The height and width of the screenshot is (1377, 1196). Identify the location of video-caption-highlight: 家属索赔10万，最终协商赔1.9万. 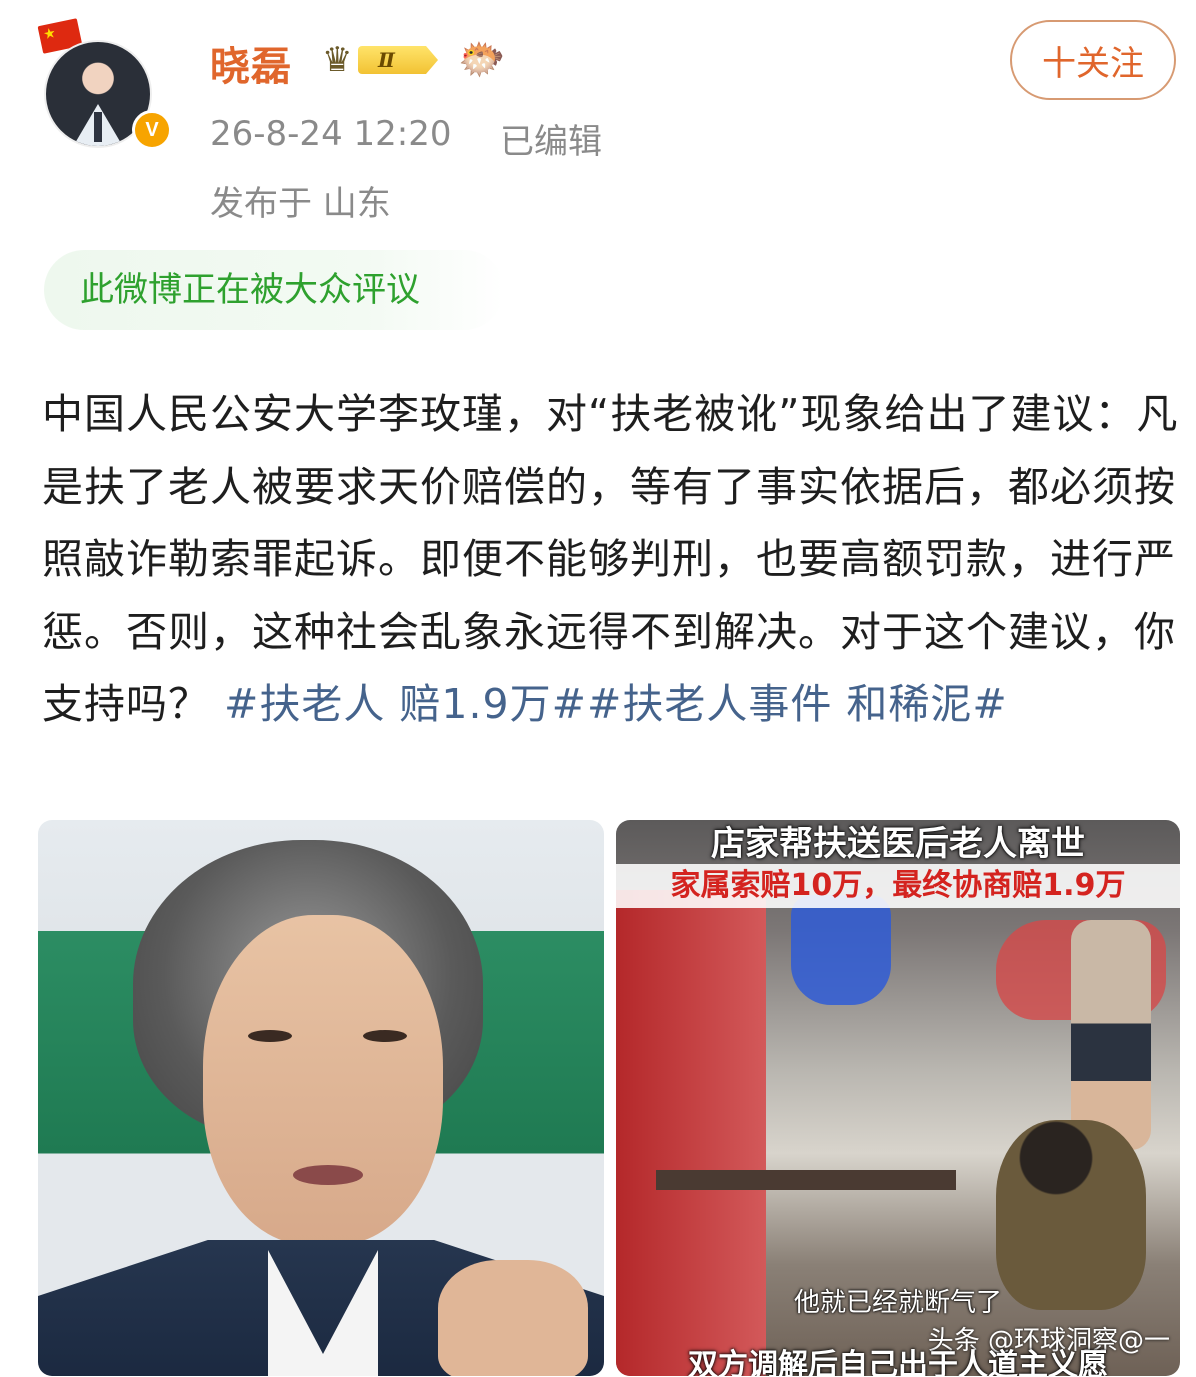
(898, 886).